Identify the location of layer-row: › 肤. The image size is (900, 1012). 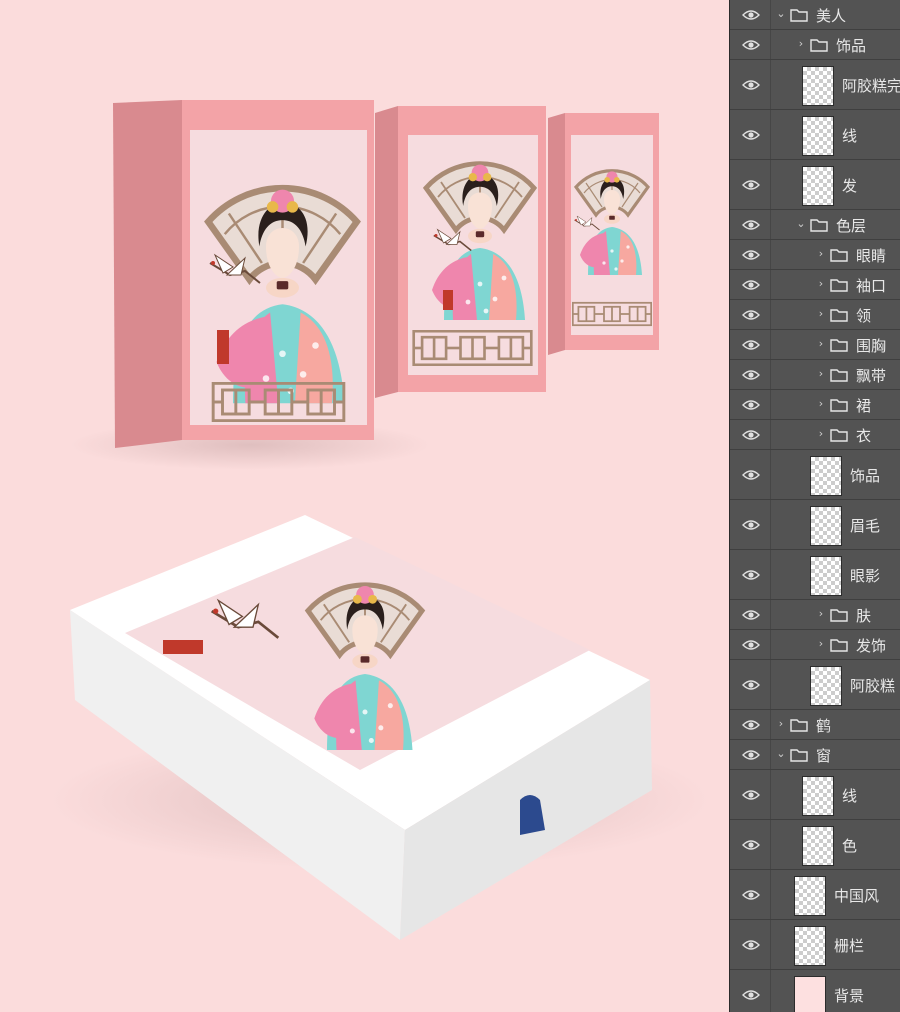
(815, 615).